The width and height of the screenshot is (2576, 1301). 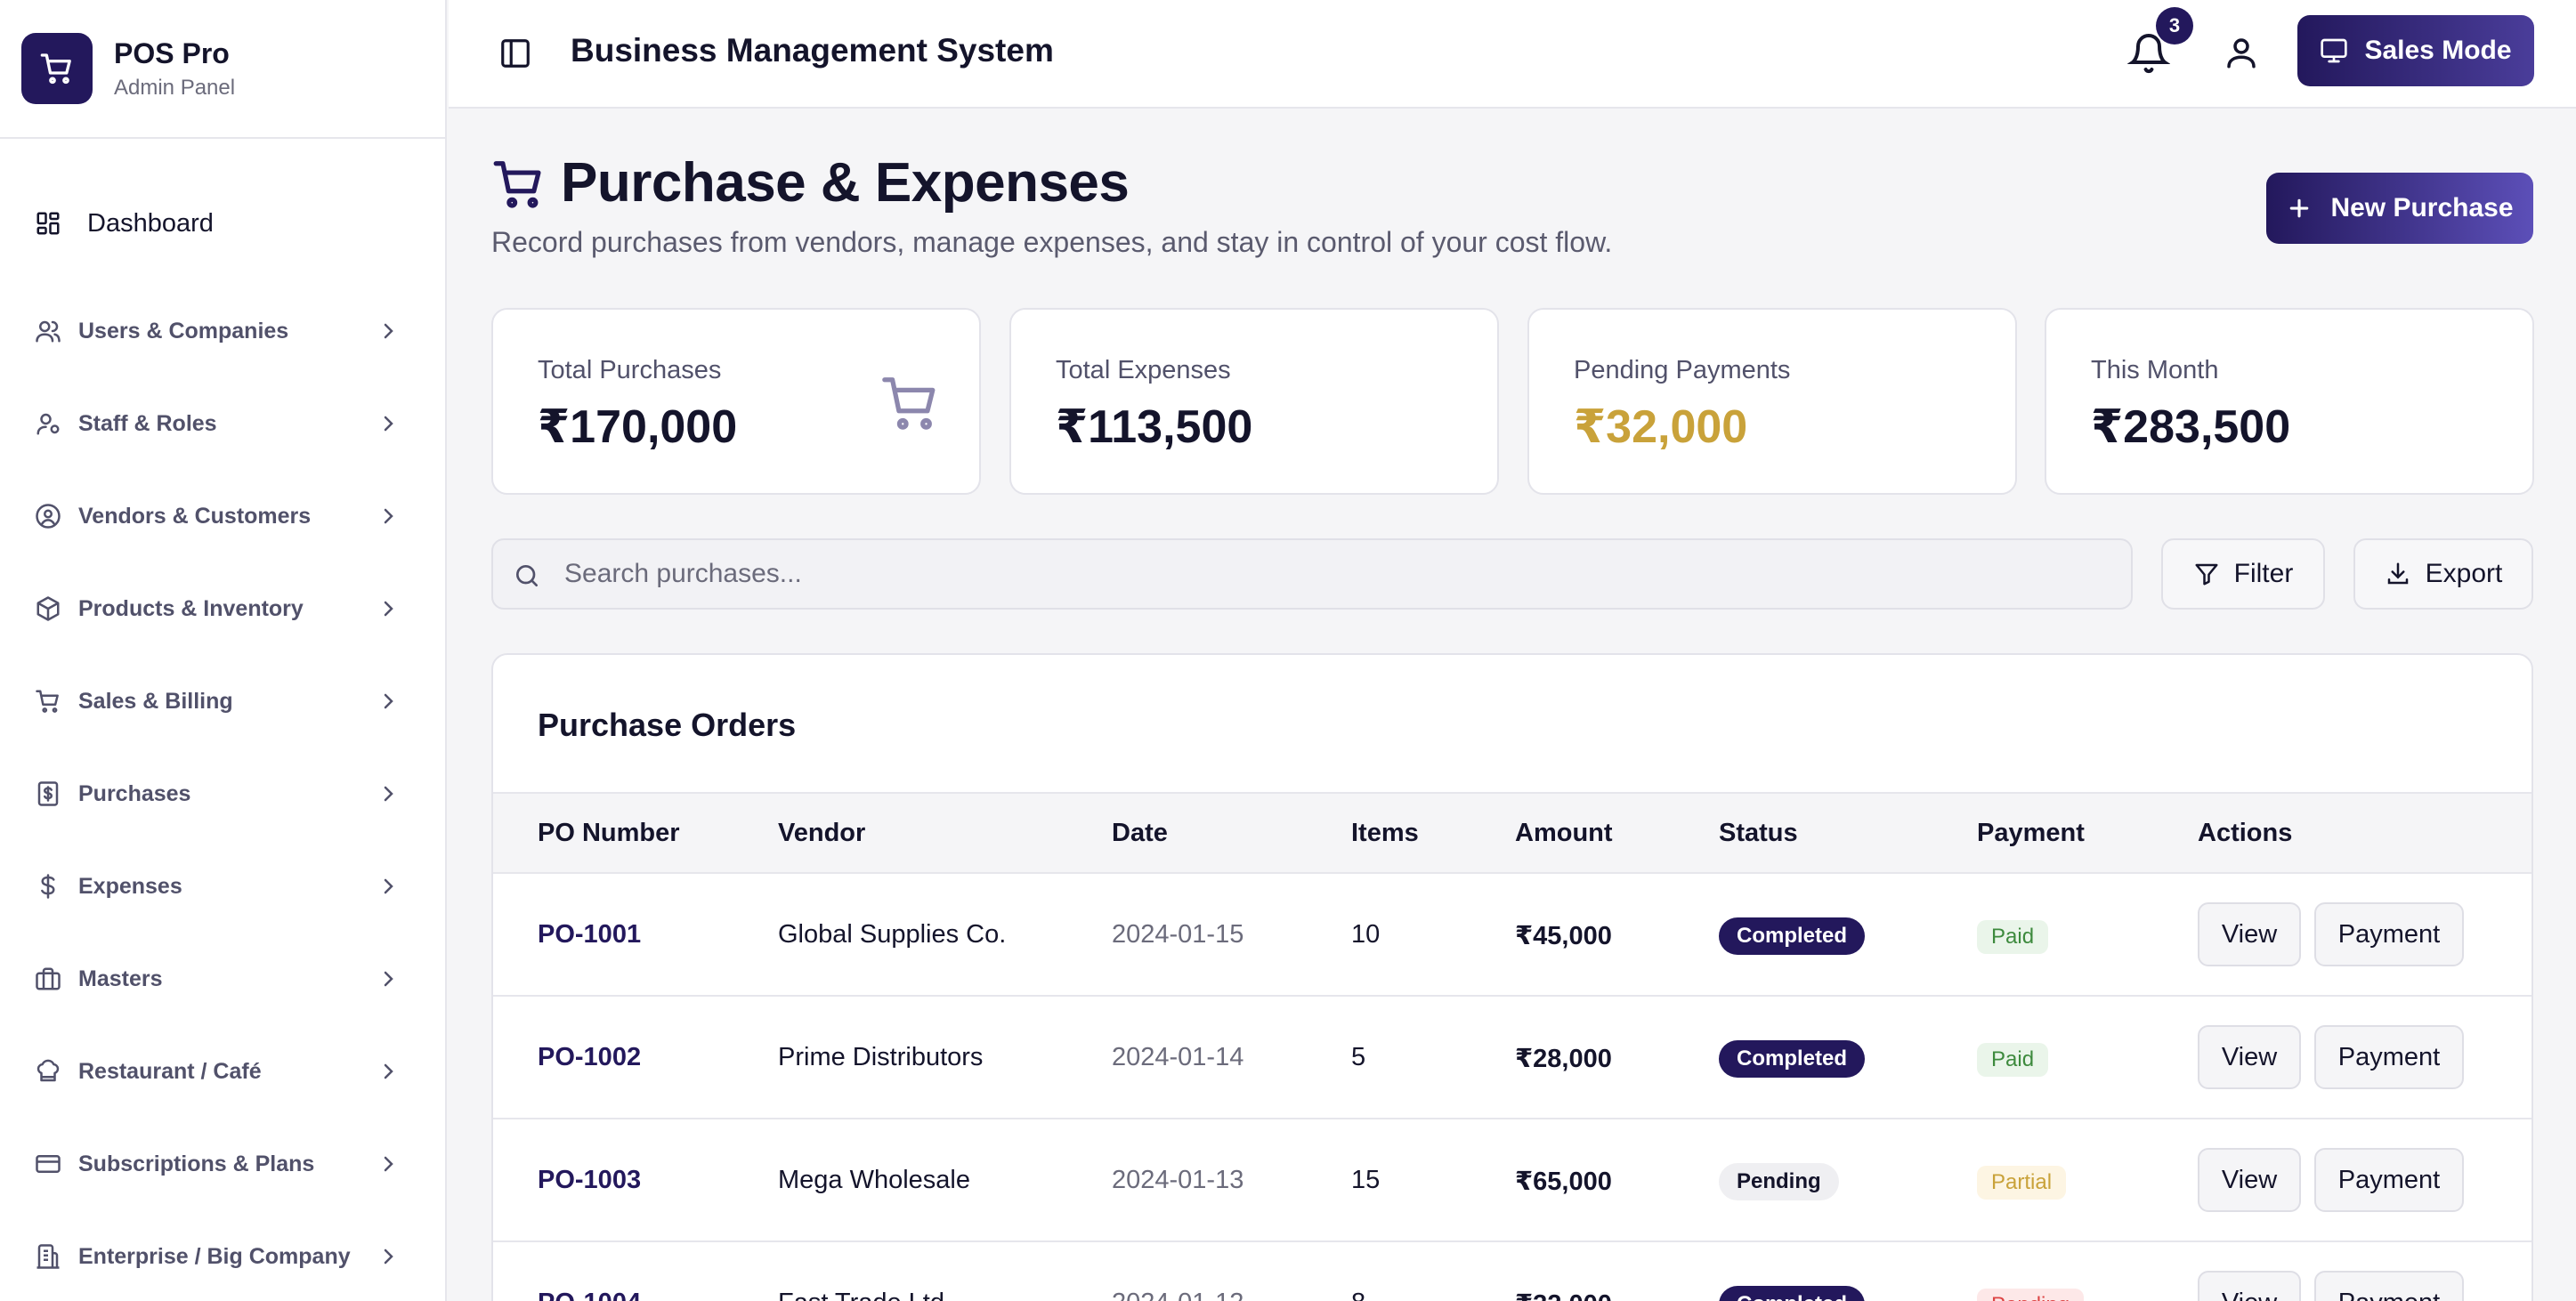 What do you see at coordinates (223, 608) in the screenshot?
I see `sidebar-item-products-inventory: Products & Inventory` at bounding box center [223, 608].